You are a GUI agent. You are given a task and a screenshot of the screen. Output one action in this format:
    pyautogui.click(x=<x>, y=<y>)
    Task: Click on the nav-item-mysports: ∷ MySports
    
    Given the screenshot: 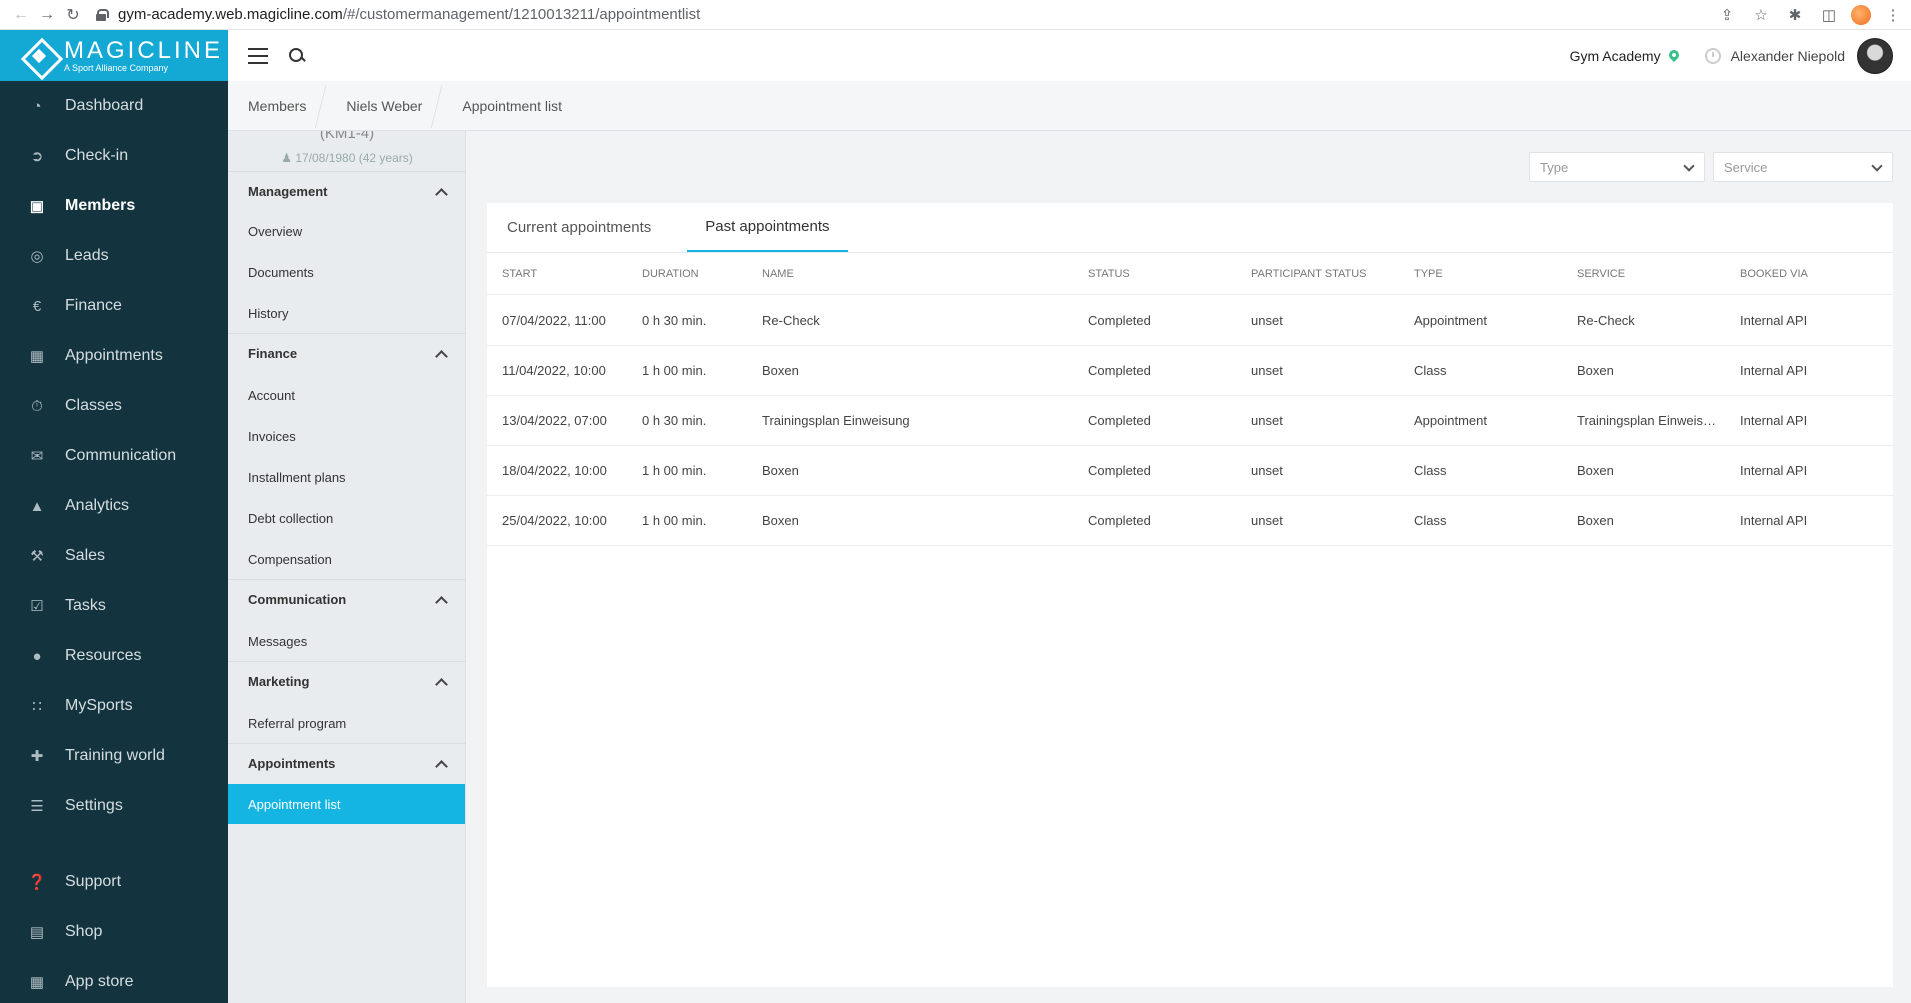 What is the action you would take?
    pyautogui.click(x=114, y=706)
    